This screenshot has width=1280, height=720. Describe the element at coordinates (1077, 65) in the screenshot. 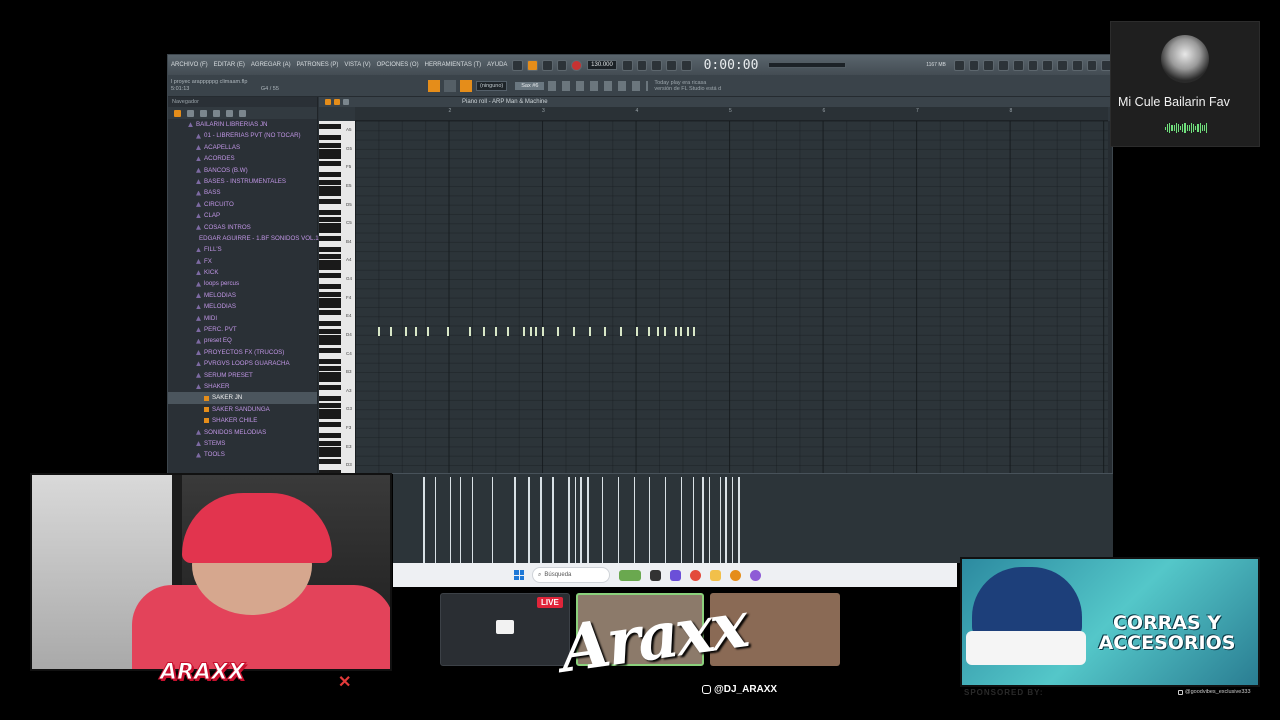

I see `channel-rack-icon` at that location.